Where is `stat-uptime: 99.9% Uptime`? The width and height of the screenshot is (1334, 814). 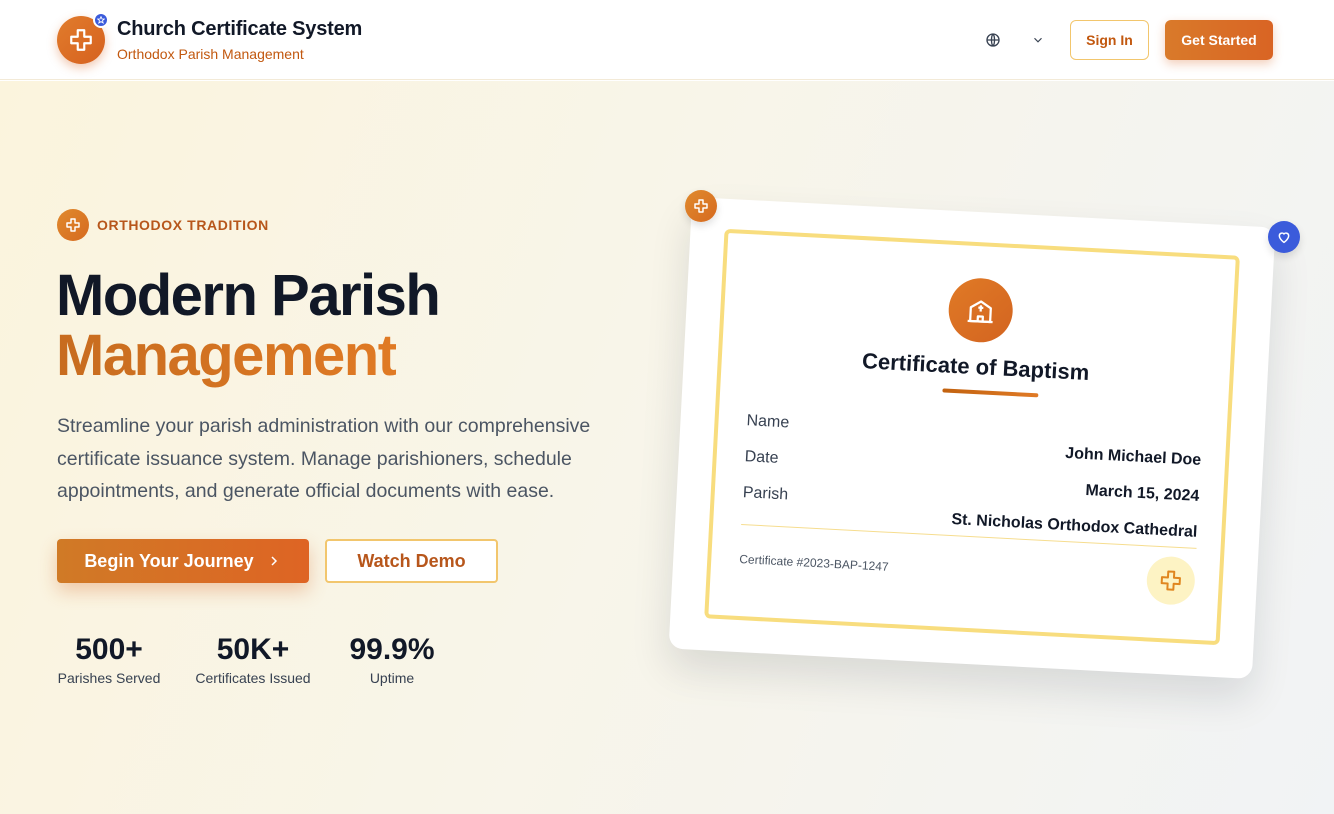
stat-uptime: 99.9% Uptime is located at coordinates (392, 658).